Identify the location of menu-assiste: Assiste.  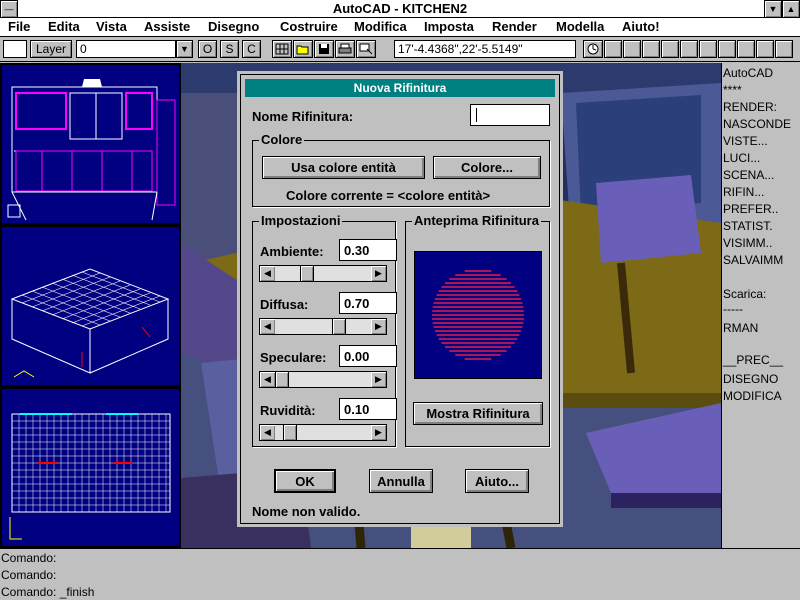
(167, 26).